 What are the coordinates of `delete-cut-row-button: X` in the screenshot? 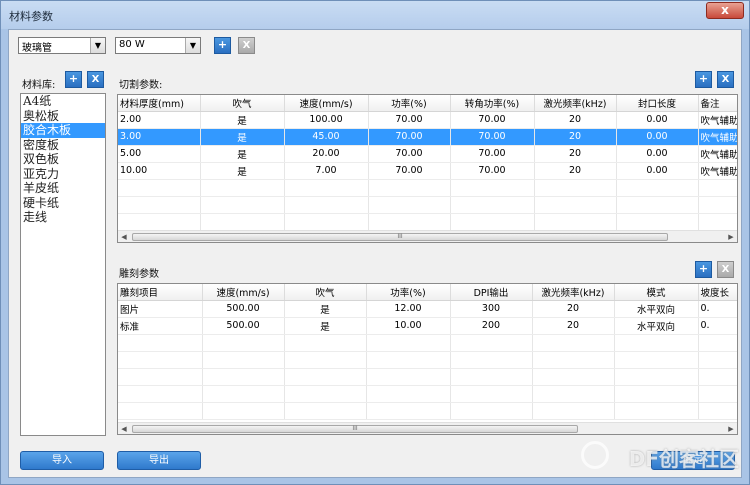 It's located at (725, 79).